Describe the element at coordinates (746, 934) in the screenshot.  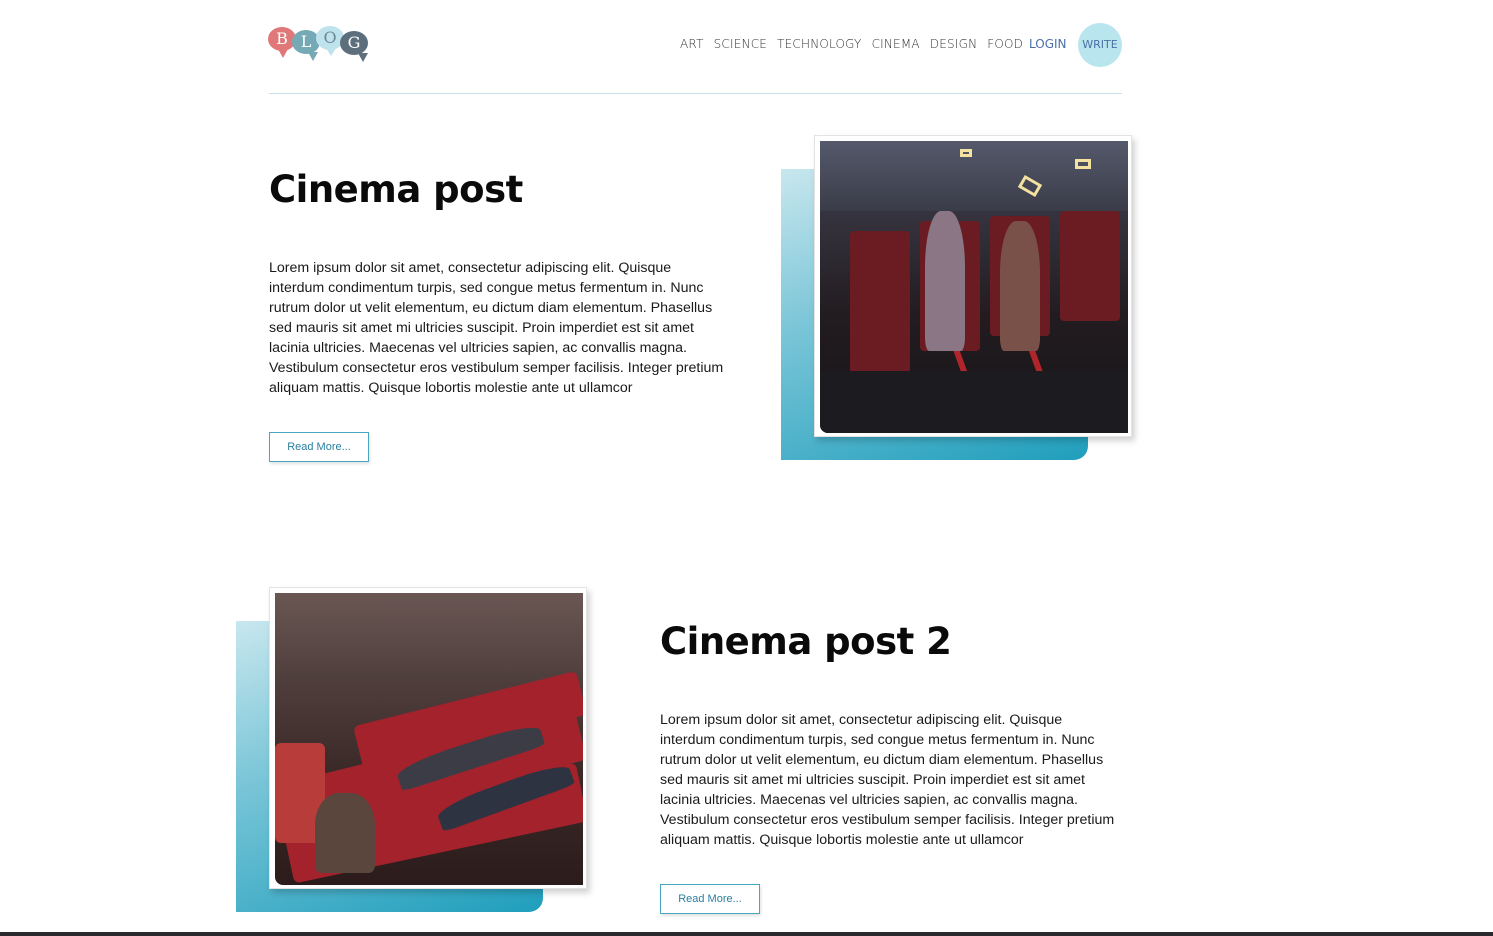
I see `taskbar-edge` at that location.